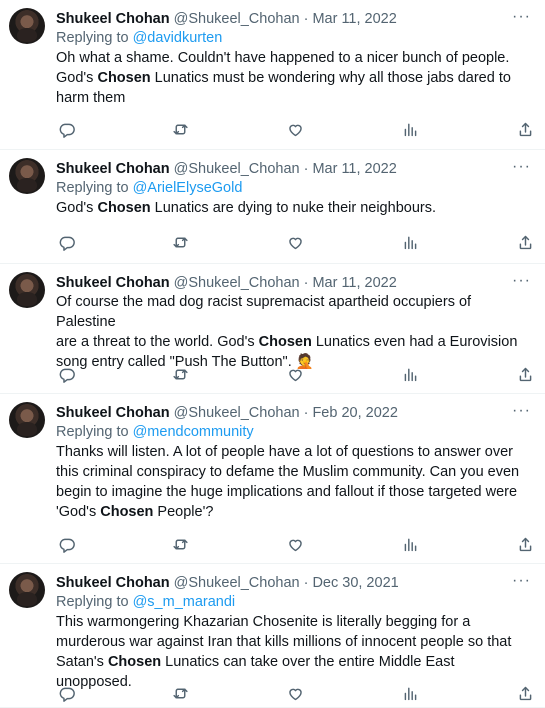 The image size is (545, 708). What do you see at coordinates (77, 208) in the screenshot?
I see `tweet-text-segment: God's` at bounding box center [77, 208].